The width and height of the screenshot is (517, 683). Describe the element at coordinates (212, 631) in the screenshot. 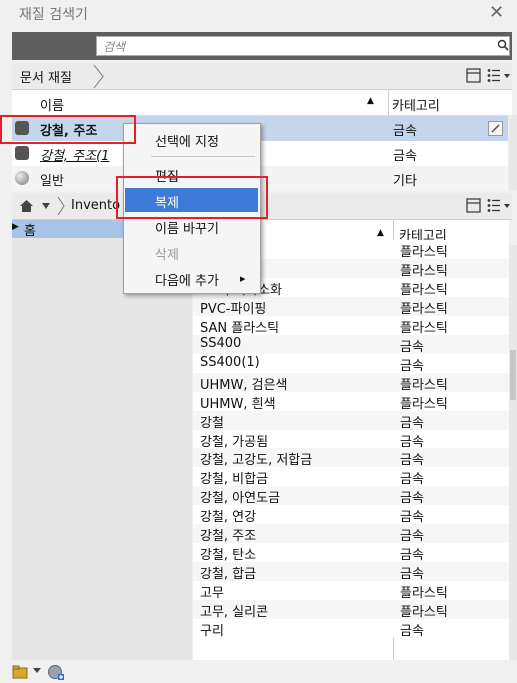

I see `material-name: 구리` at that location.